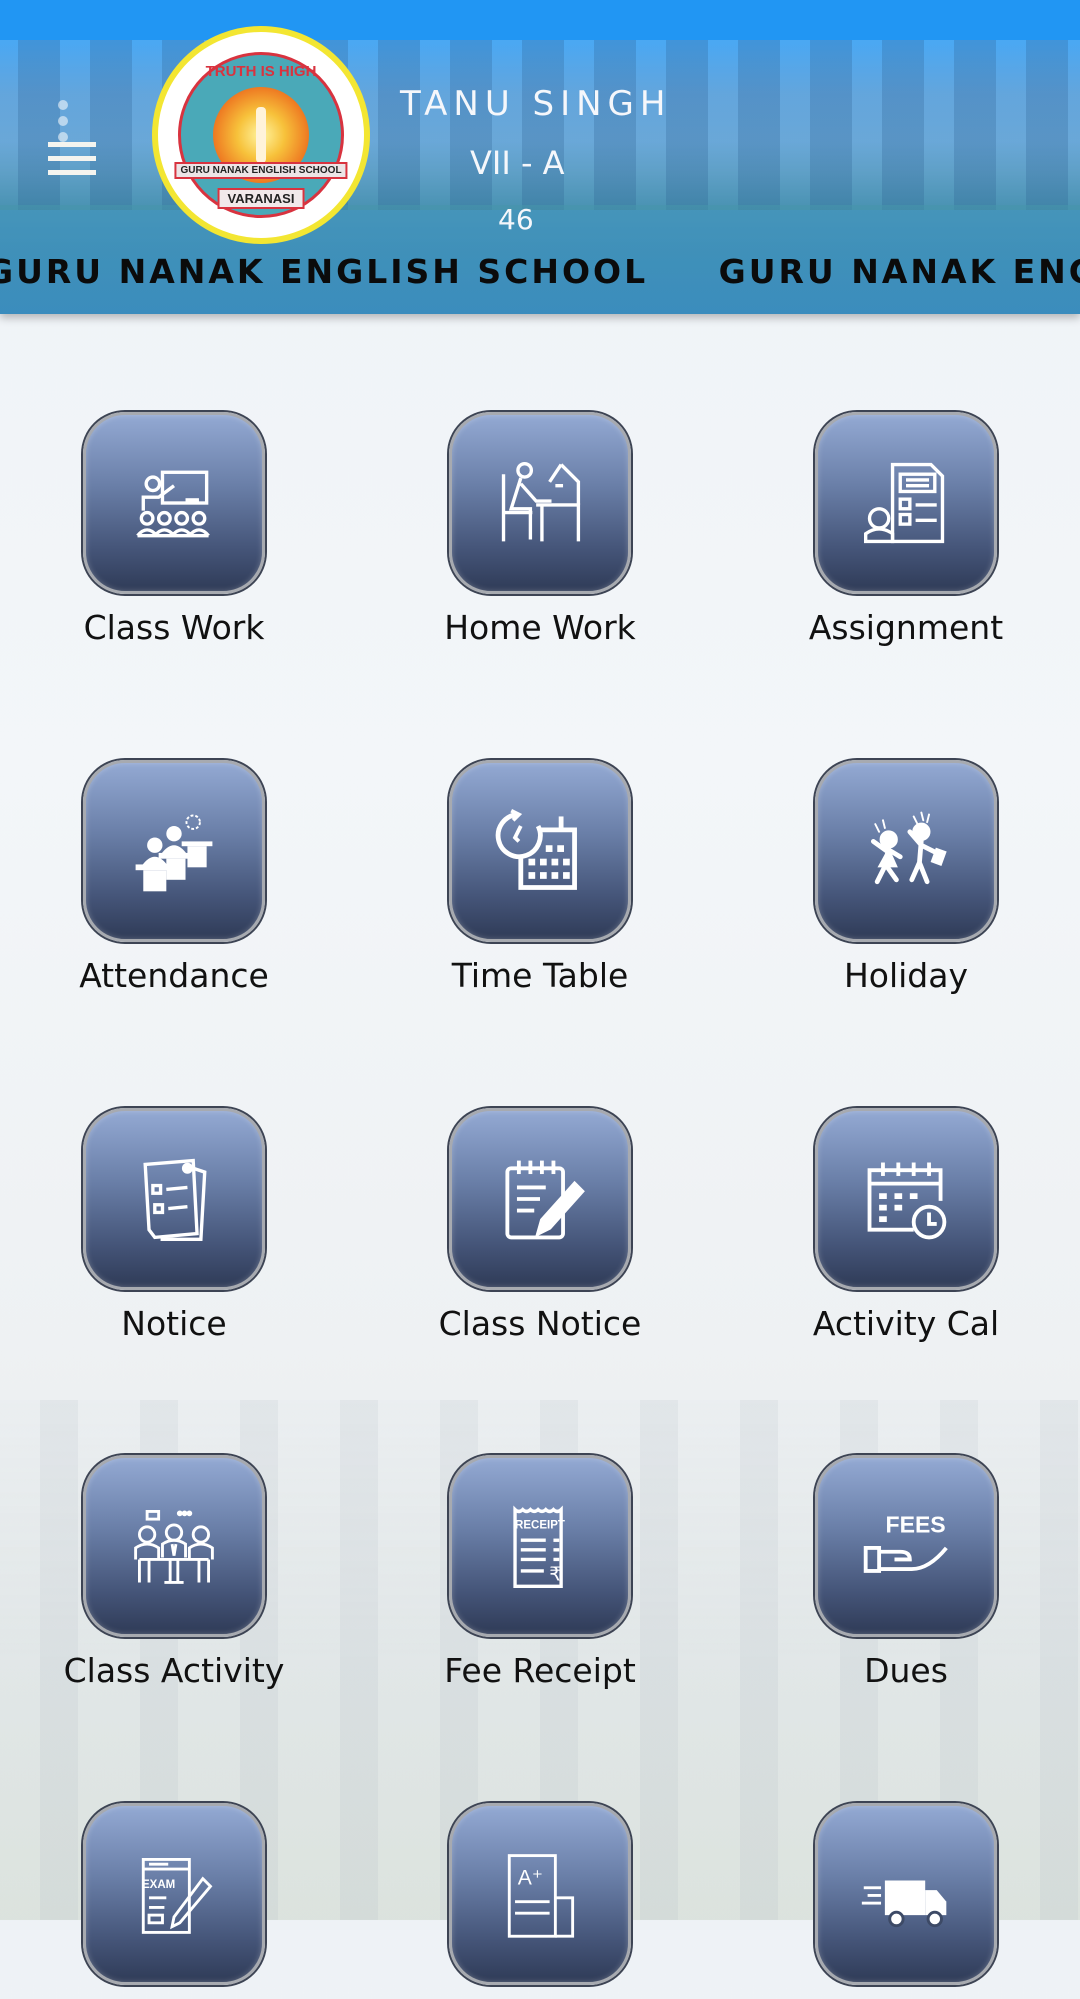  I want to click on tile-label: Home Work, so click(540, 627).